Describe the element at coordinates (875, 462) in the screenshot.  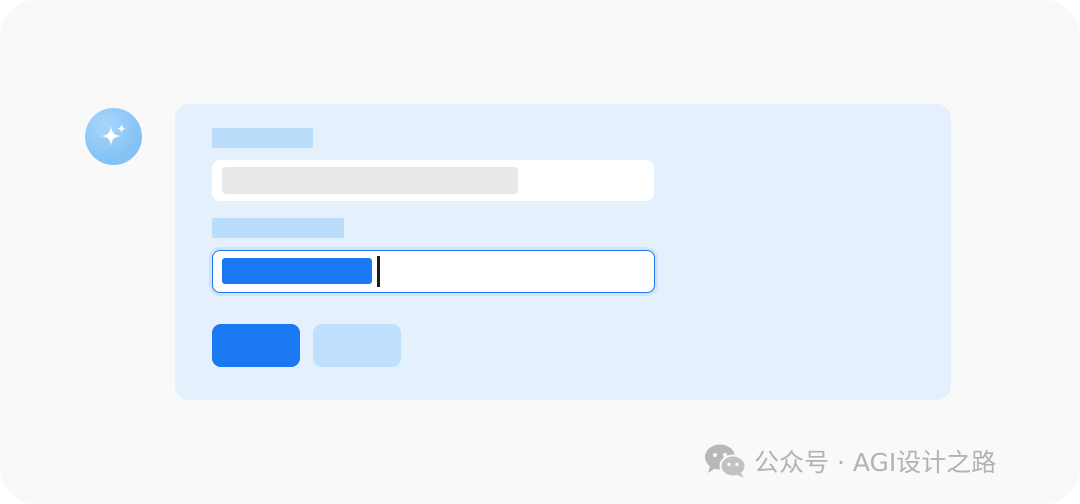
I see `watermark-text: 公众号 · AGI设计之路` at that location.